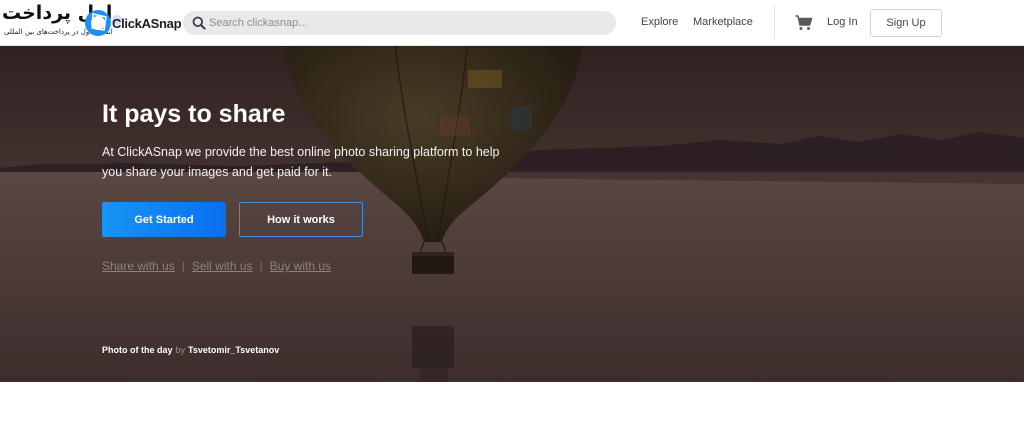  What do you see at coordinates (842, 22) in the screenshot?
I see `login-link: Log In` at bounding box center [842, 22].